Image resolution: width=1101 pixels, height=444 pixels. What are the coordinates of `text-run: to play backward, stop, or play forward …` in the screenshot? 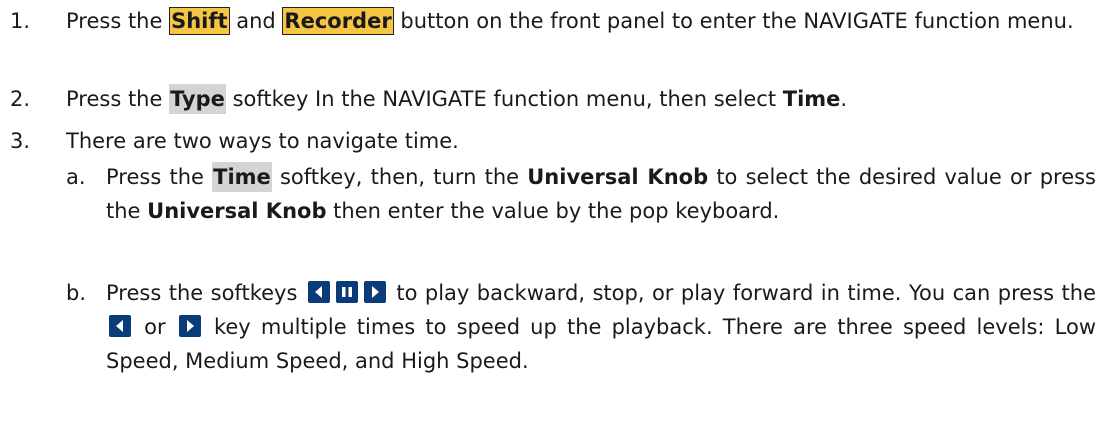 It's located at (742, 293).